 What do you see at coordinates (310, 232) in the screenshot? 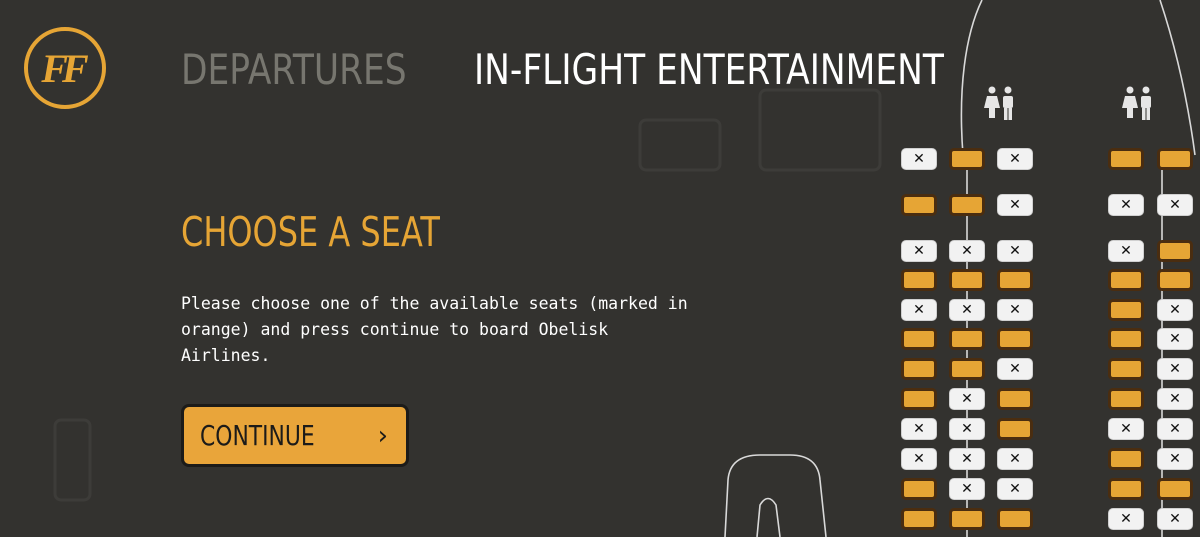
I see `page-title: CHOOSE A SEAT` at bounding box center [310, 232].